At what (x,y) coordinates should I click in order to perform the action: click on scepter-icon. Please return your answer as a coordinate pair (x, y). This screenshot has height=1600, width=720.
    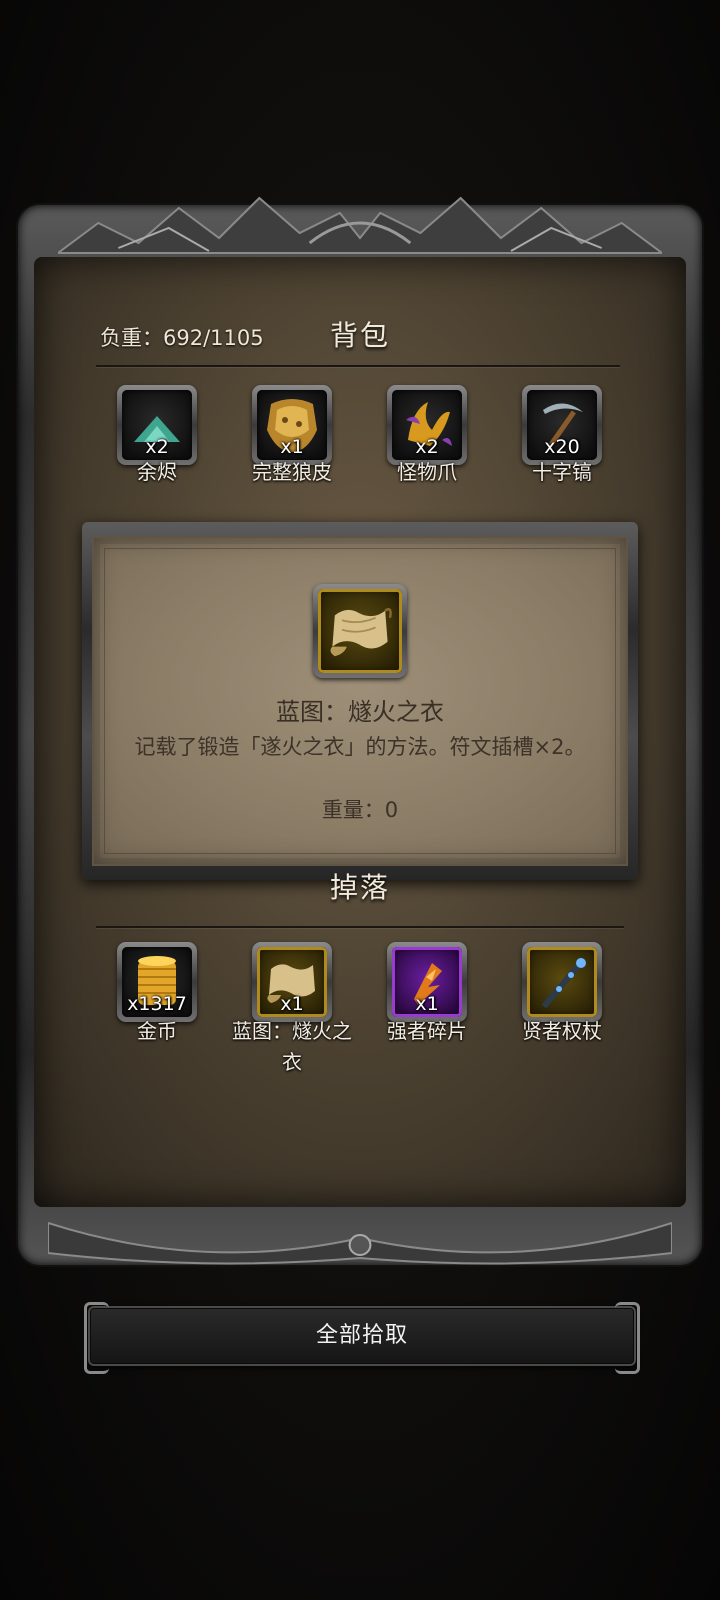
    Looking at the image, I should click on (562, 982).